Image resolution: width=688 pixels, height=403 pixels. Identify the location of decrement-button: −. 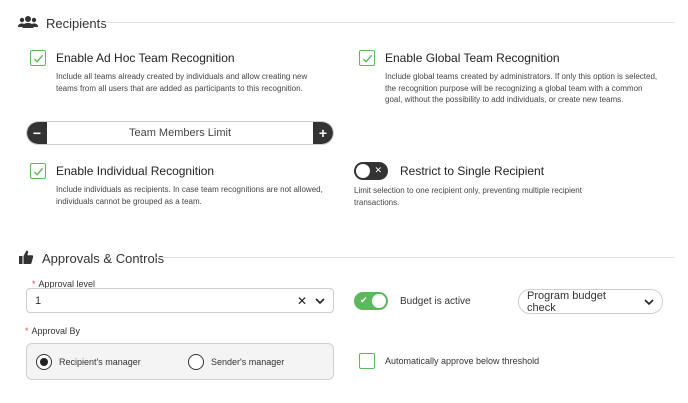
(37, 133).